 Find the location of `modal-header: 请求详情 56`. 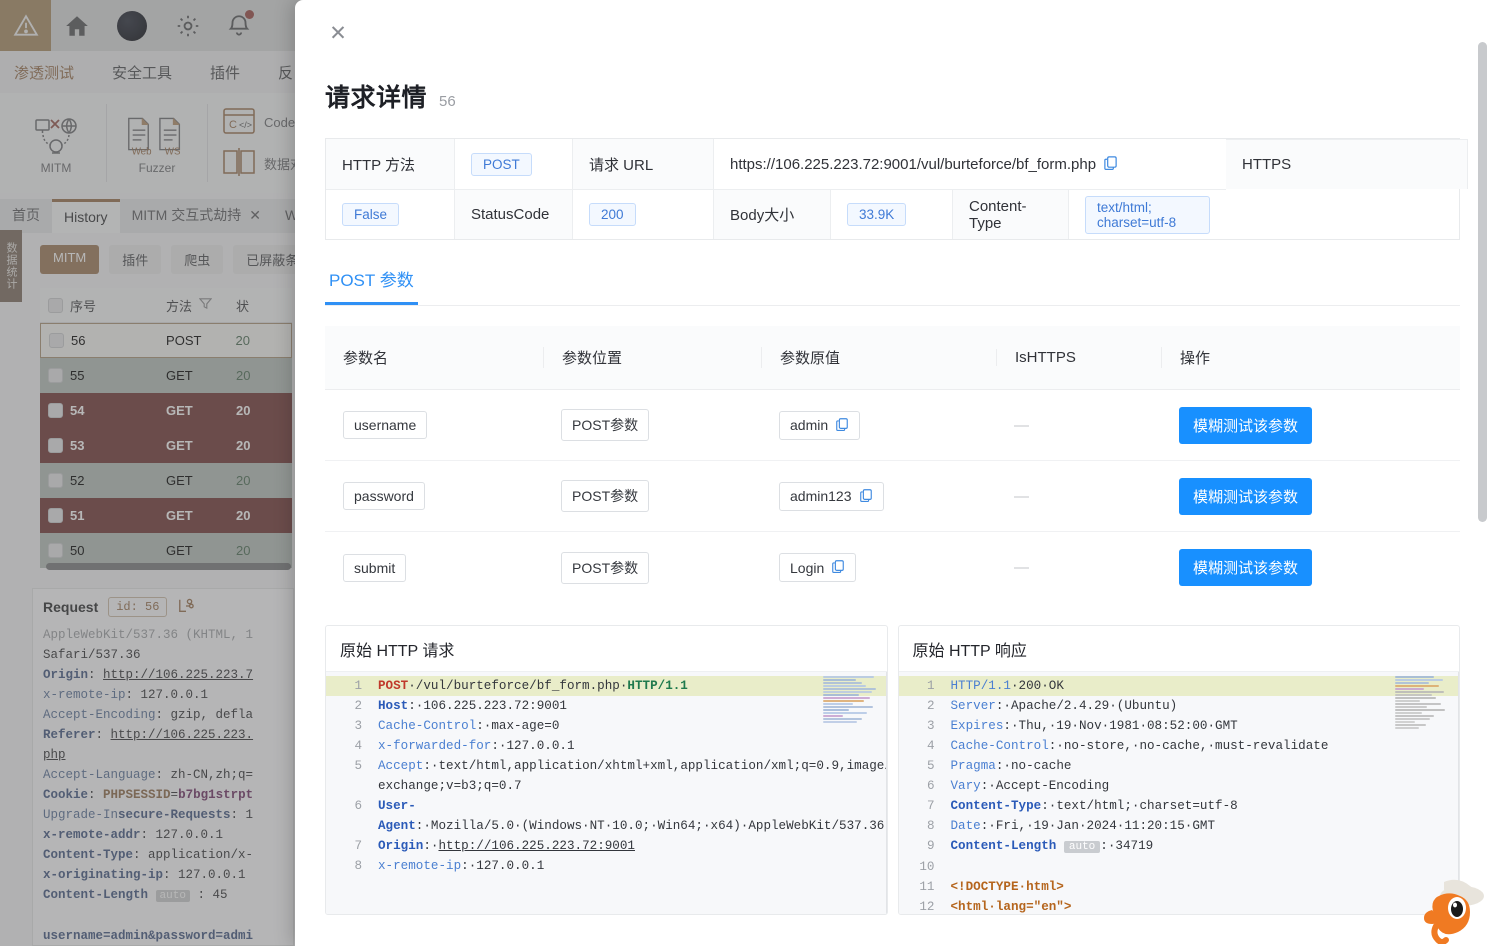

modal-header: 请求详情 56 is located at coordinates (892, 57).